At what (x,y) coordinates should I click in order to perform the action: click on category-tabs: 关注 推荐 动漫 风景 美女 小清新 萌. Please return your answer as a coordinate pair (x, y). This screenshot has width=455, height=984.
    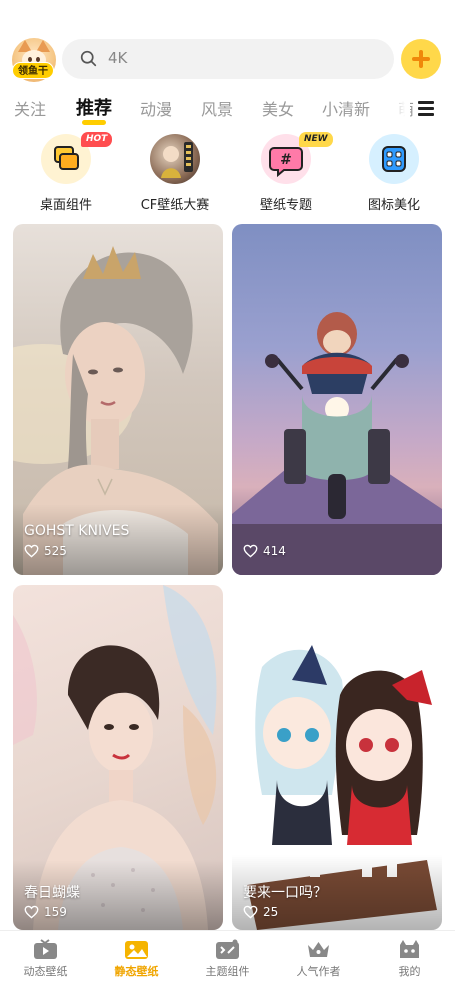
    Looking at the image, I should click on (227, 110).